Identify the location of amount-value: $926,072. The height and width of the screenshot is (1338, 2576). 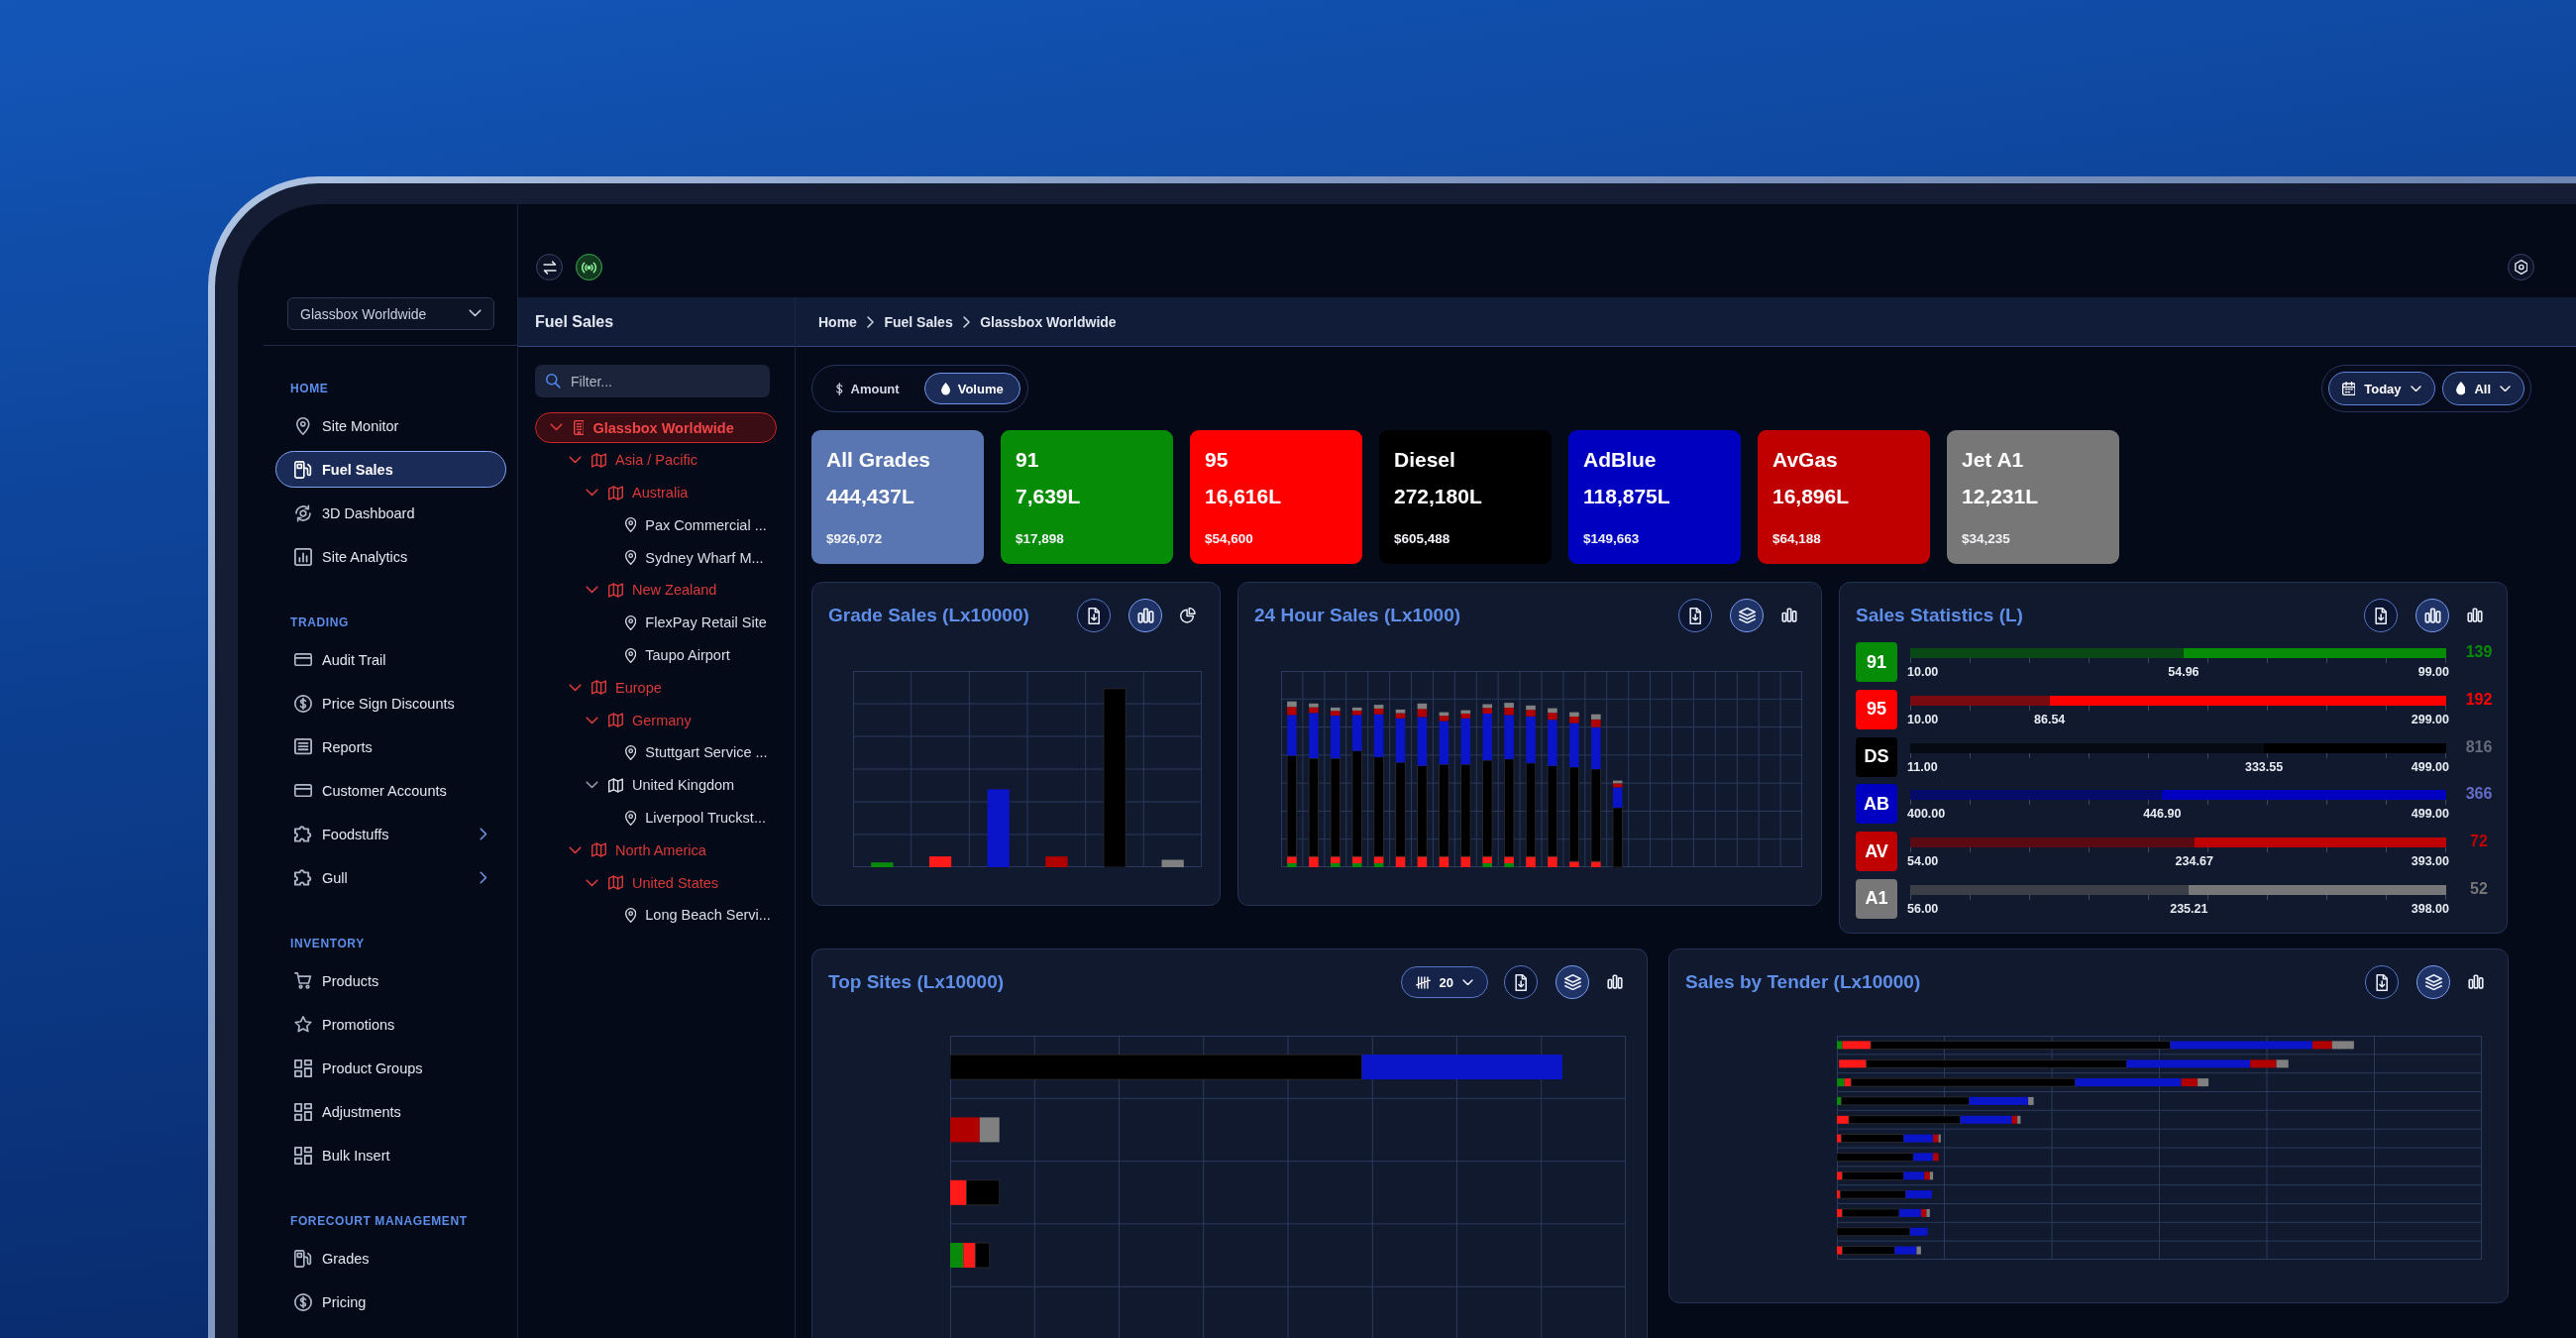
(854, 539).